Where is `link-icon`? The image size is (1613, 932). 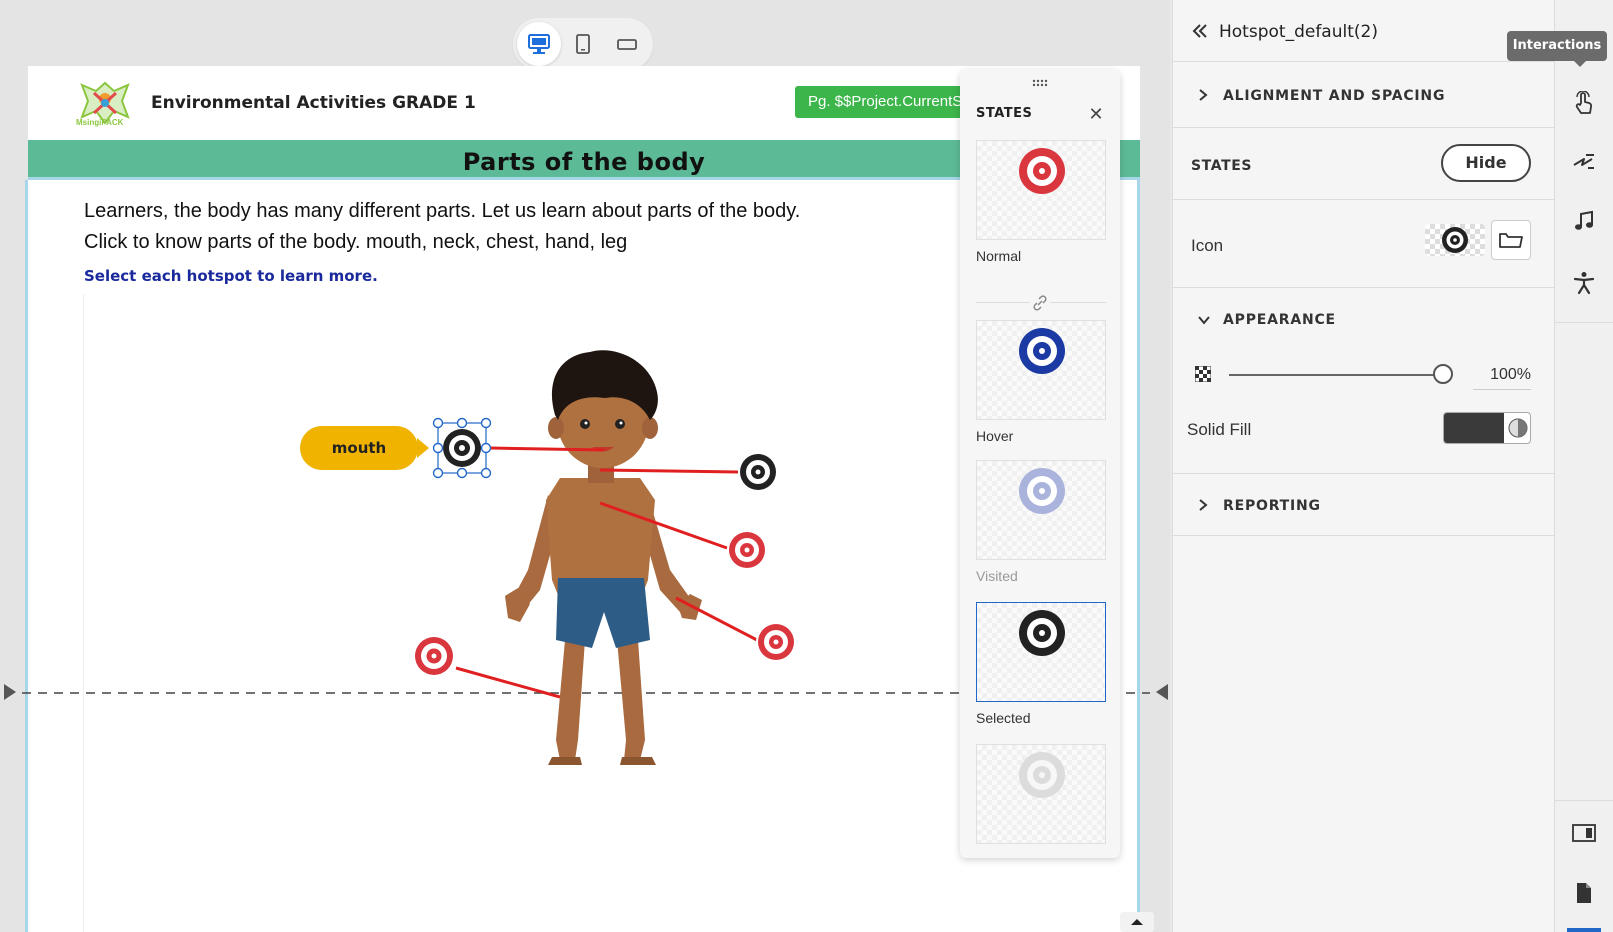
link-icon is located at coordinates (1040, 303).